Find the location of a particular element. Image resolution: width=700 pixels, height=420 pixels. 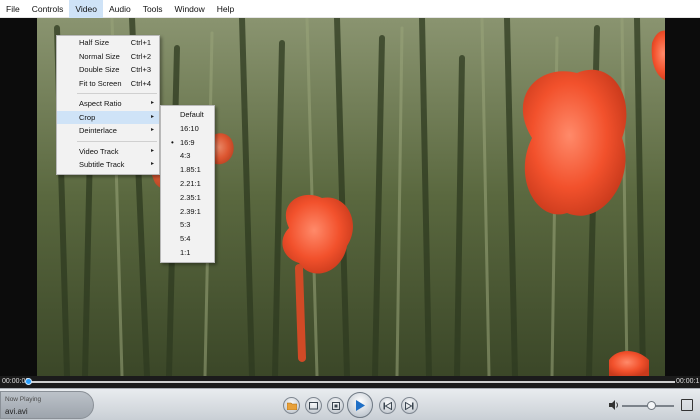

crop-option-label: 4:3 is located at coordinates (185, 156).